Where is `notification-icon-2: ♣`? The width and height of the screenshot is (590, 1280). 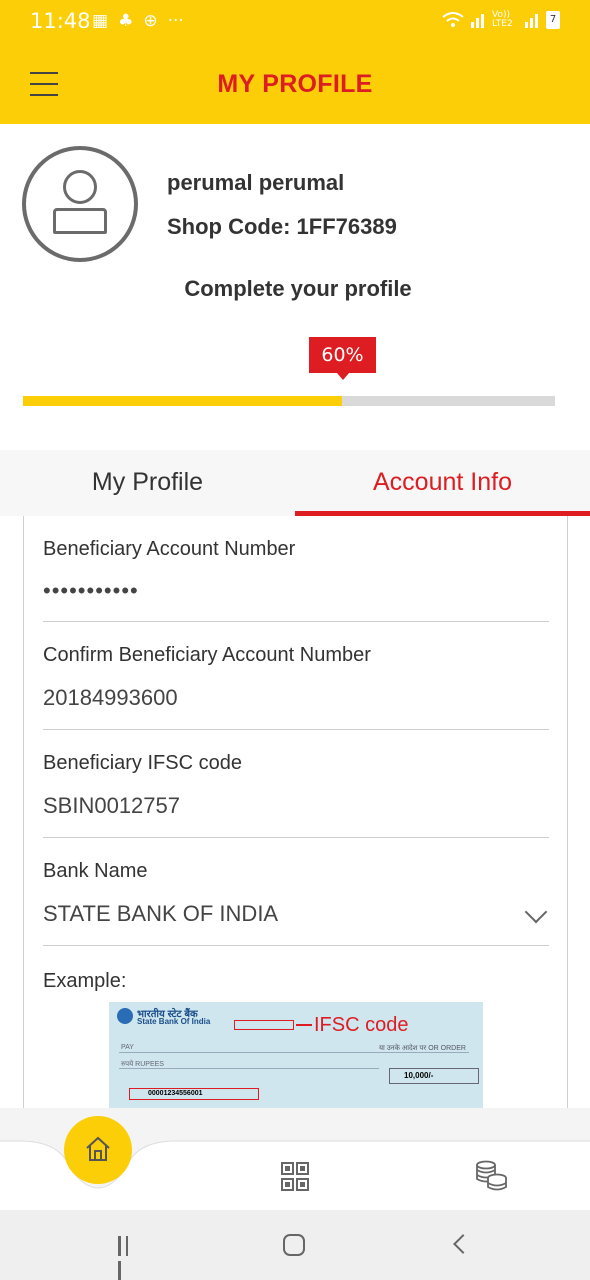
notification-icon-2: ♣ is located at coordinates (126, 21).